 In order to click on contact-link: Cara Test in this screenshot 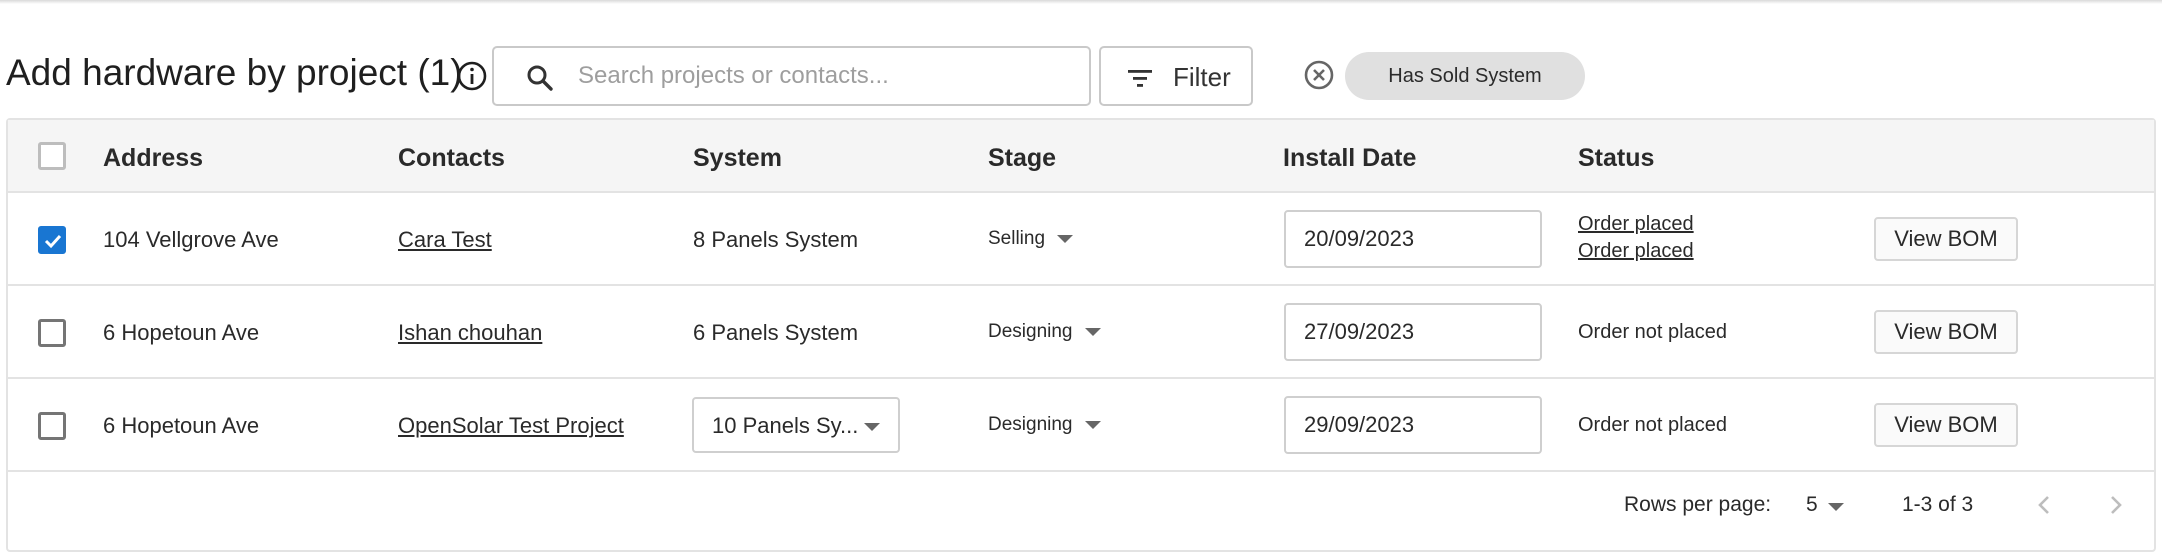, I will do `click(445, 240)`.